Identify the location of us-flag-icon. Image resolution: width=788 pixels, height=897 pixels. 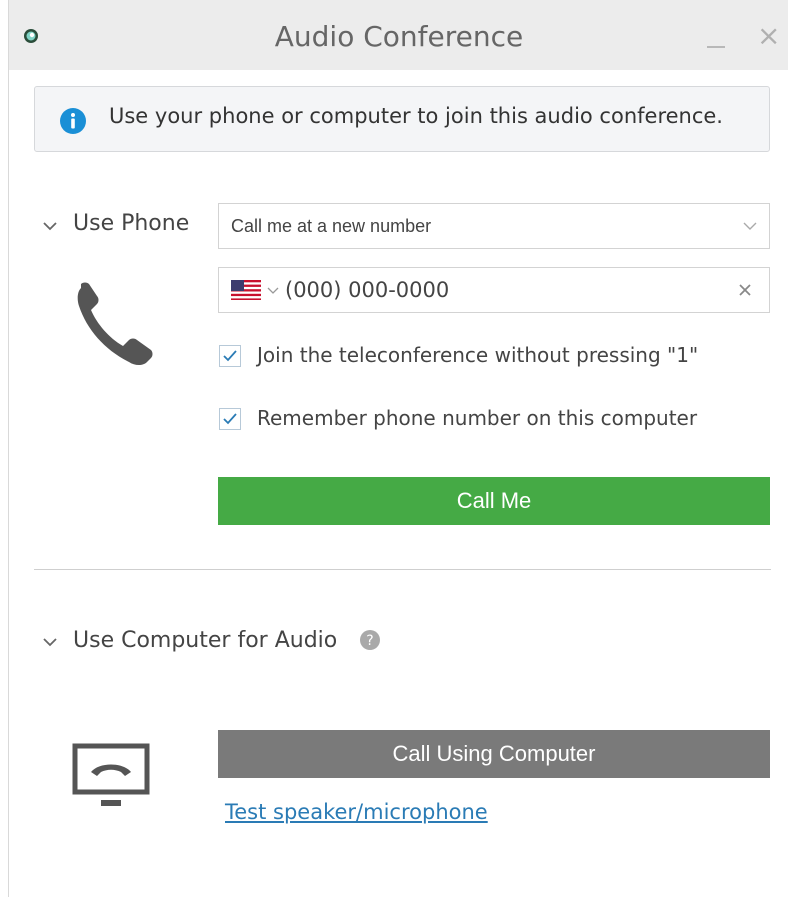
(246, 290).